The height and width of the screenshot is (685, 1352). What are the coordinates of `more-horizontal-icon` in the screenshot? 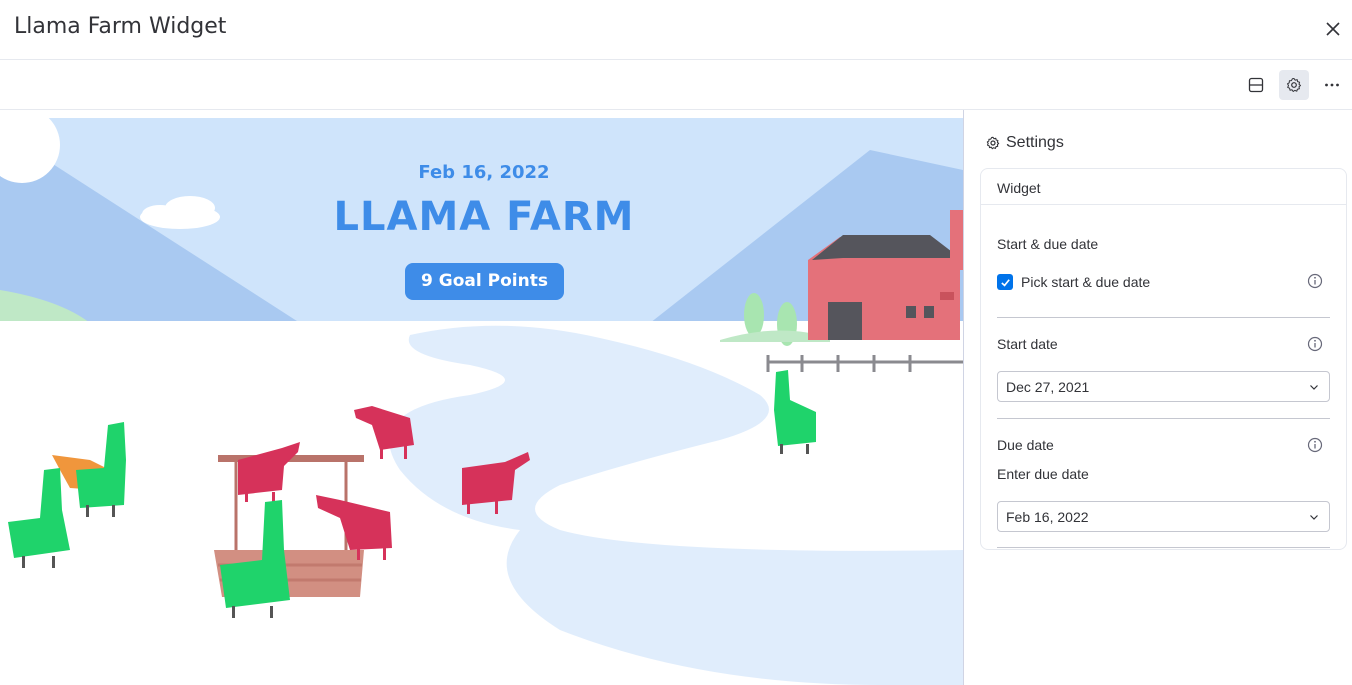 It's located at (1332, 85).